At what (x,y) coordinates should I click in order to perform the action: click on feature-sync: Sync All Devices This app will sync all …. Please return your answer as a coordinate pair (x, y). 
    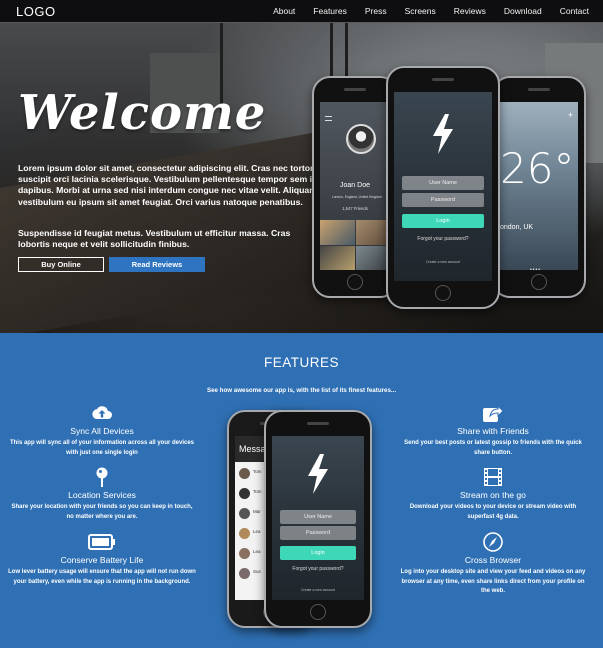
    Looking at the image, I should click on (102, 430).